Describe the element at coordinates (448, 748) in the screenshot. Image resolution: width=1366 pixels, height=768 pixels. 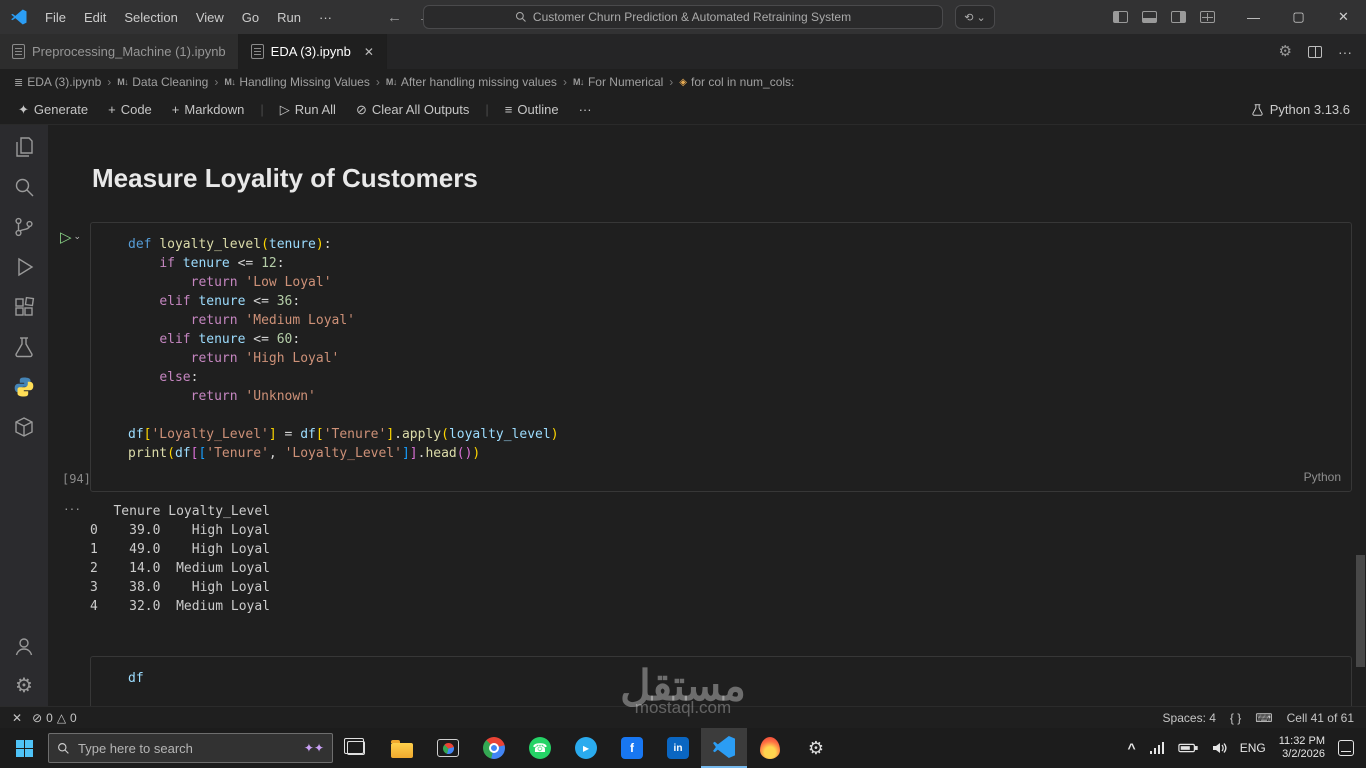
I see `browser-window-button` at that location.